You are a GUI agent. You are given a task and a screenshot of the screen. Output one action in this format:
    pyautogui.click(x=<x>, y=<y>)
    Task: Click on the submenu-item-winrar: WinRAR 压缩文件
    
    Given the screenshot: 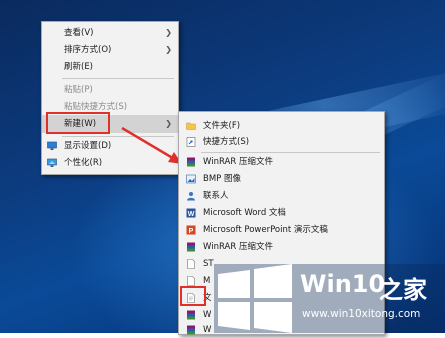 What is the action you would take?
    pyautogui.click(x=281, y=162)
    